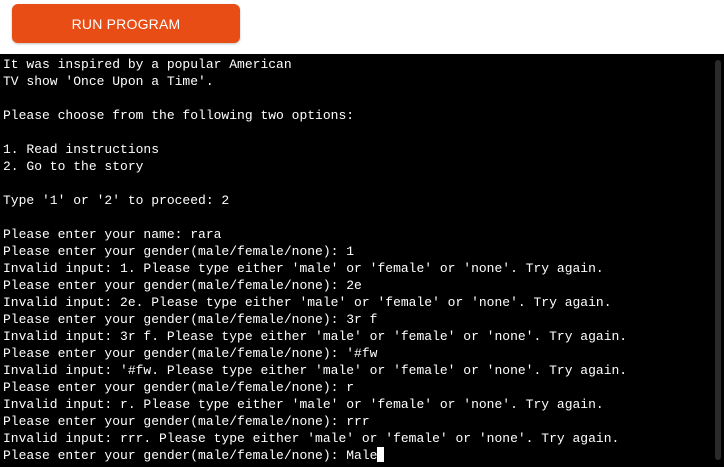 This screenshot has width=724, height=467. Describe the element at coordinates (108, 81) in the screenshot. I see `terminal-line-text: TV show 'Once Upon a Time'.` at that location.